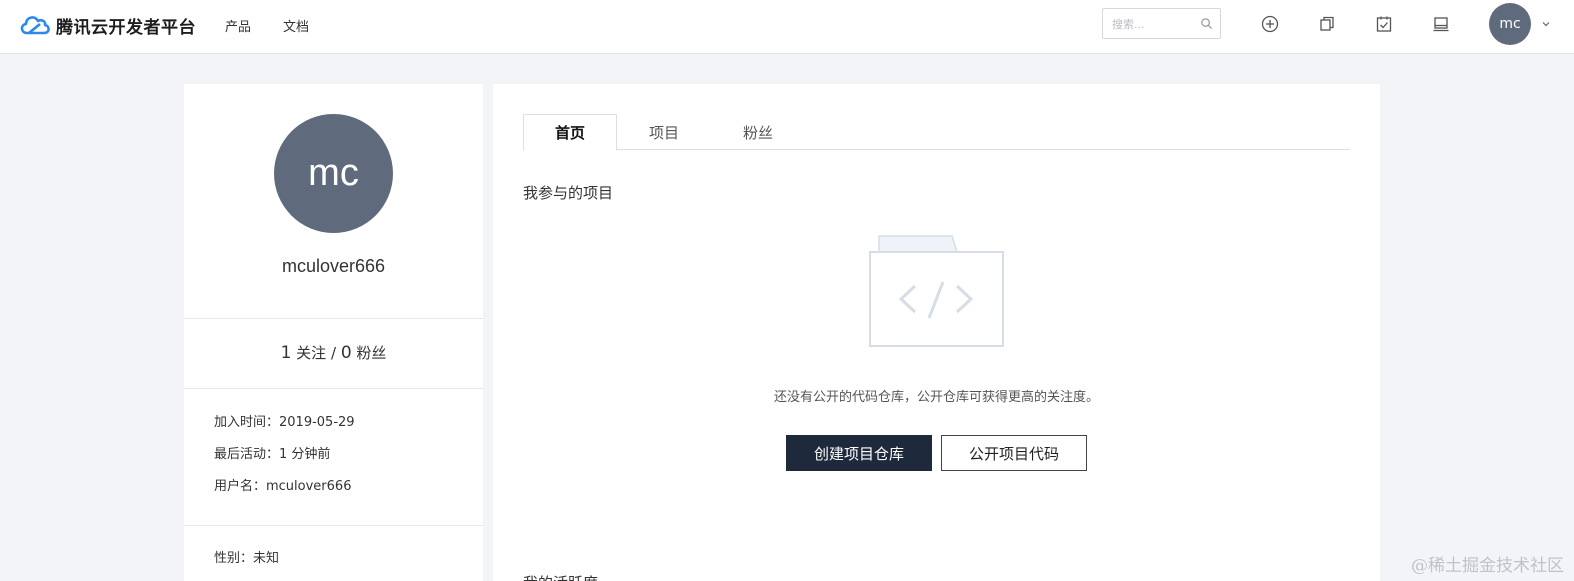  What do you see at coordinates (272, 454) in the screenshot?
I see `last-active: 最后活动：1 分钟前` at bounding box center [272, 454].